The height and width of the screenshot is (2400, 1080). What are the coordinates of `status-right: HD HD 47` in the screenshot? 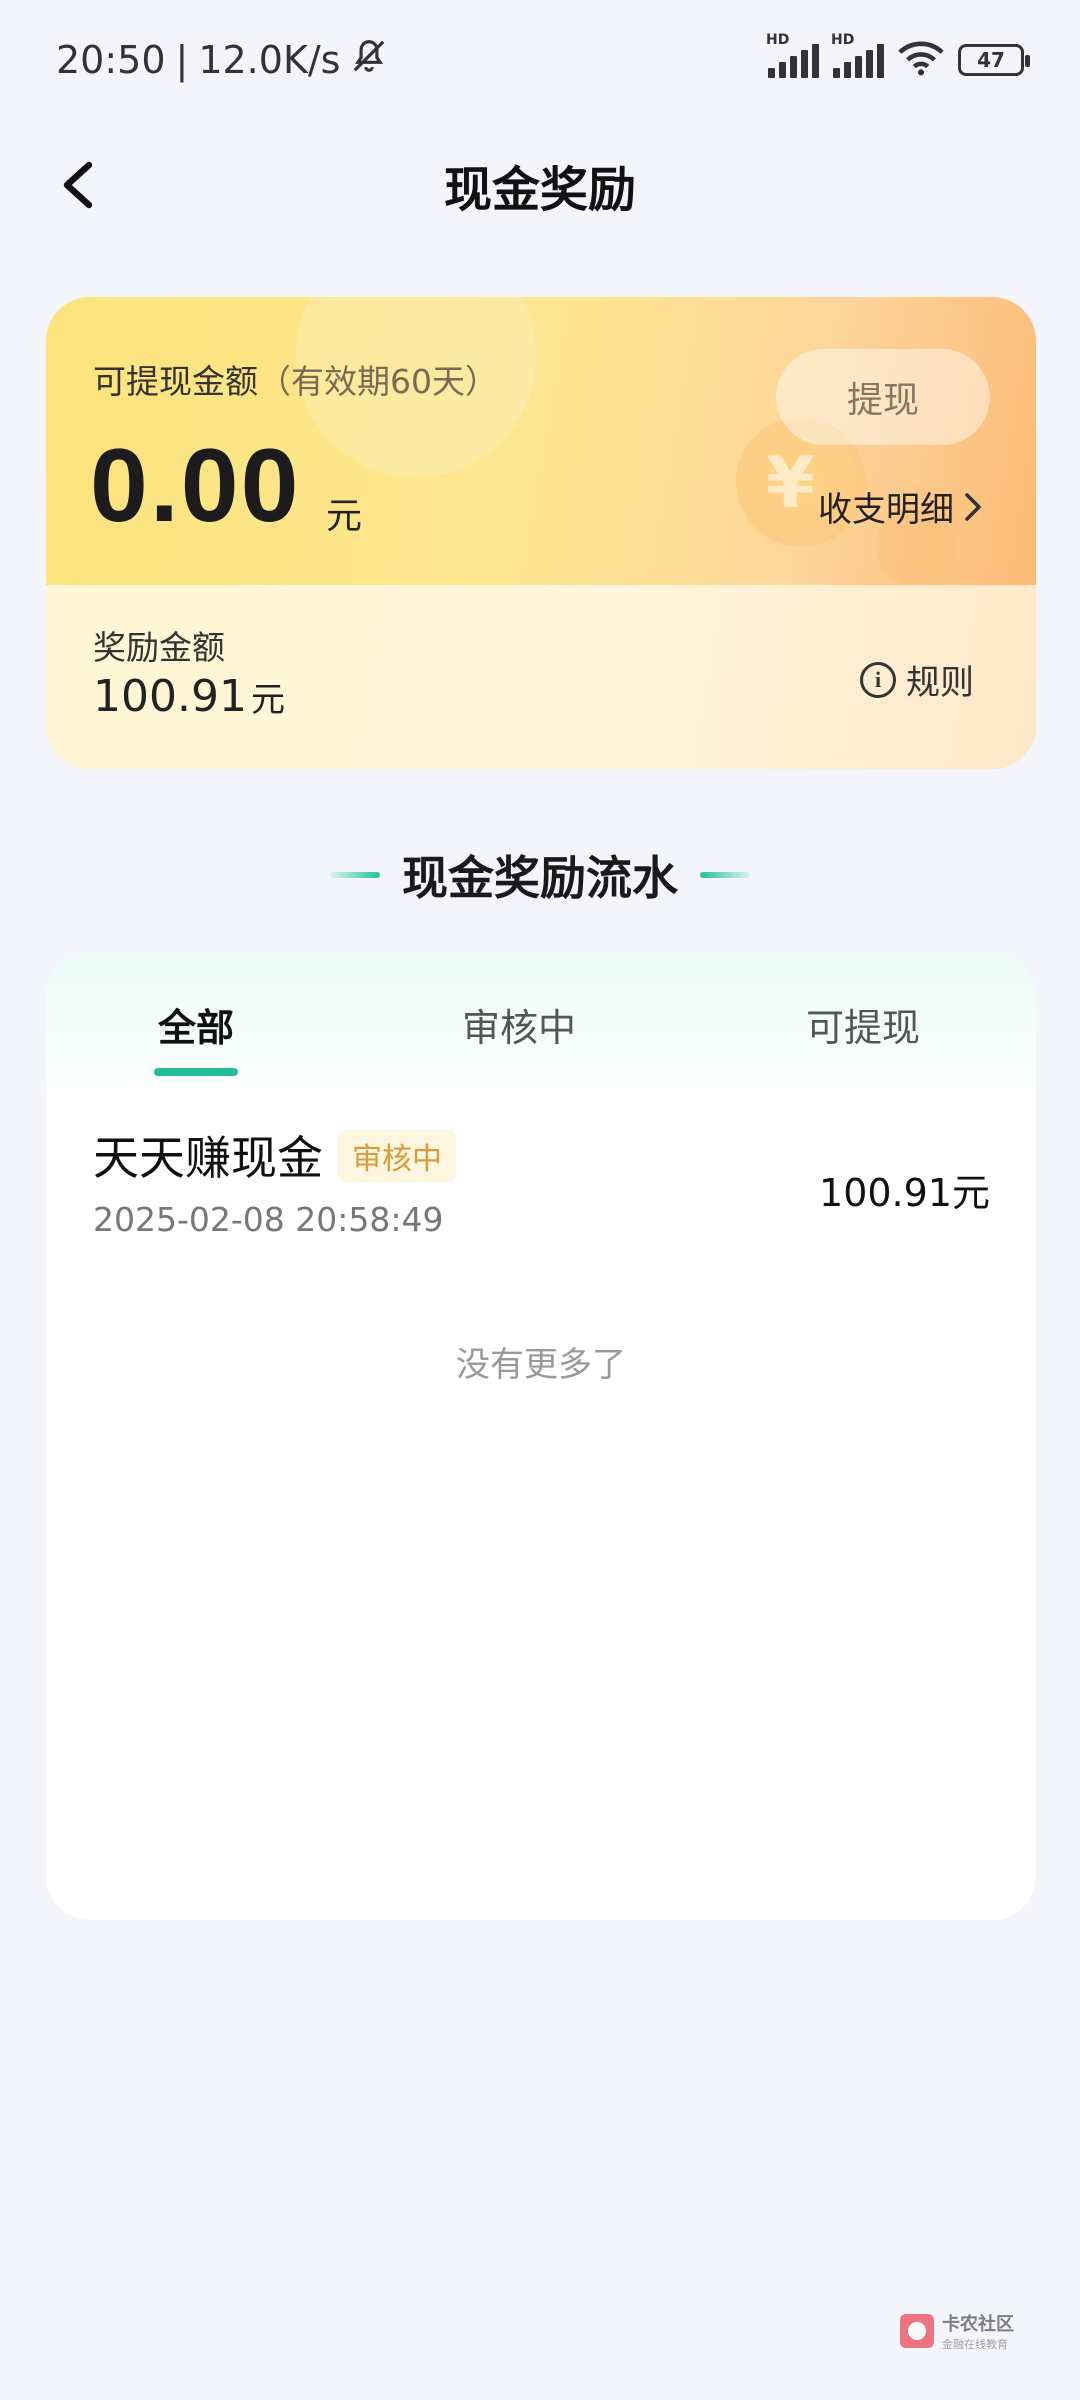 It's located at (898, 56).